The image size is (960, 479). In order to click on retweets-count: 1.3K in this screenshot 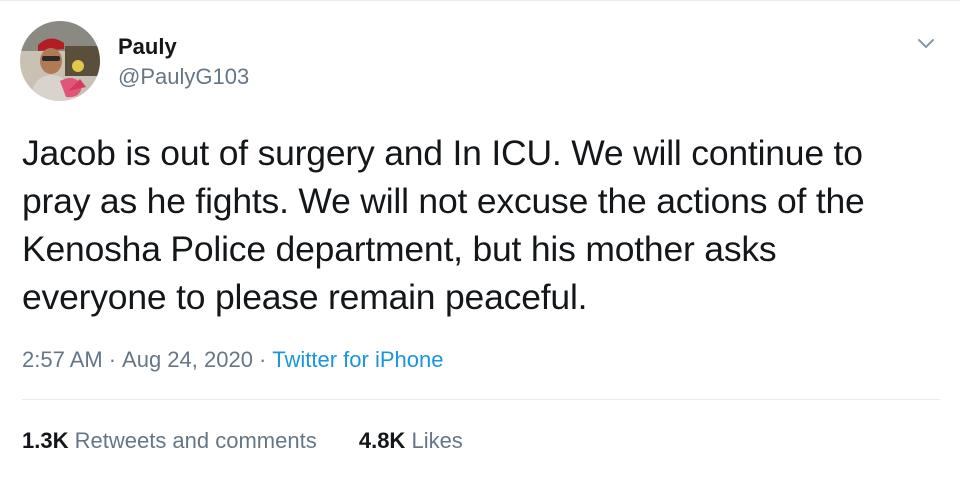, I will do `click(45, 440)`.